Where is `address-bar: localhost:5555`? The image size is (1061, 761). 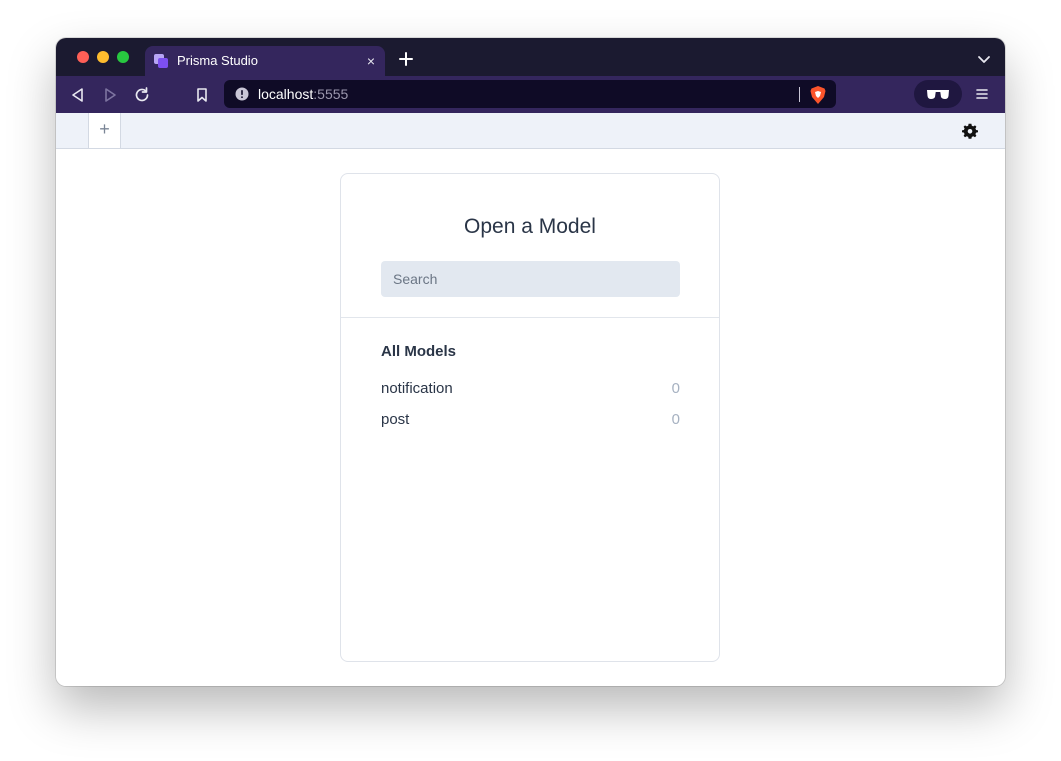
address-bar: localhost:5555 is located at coordinates (530, 94).